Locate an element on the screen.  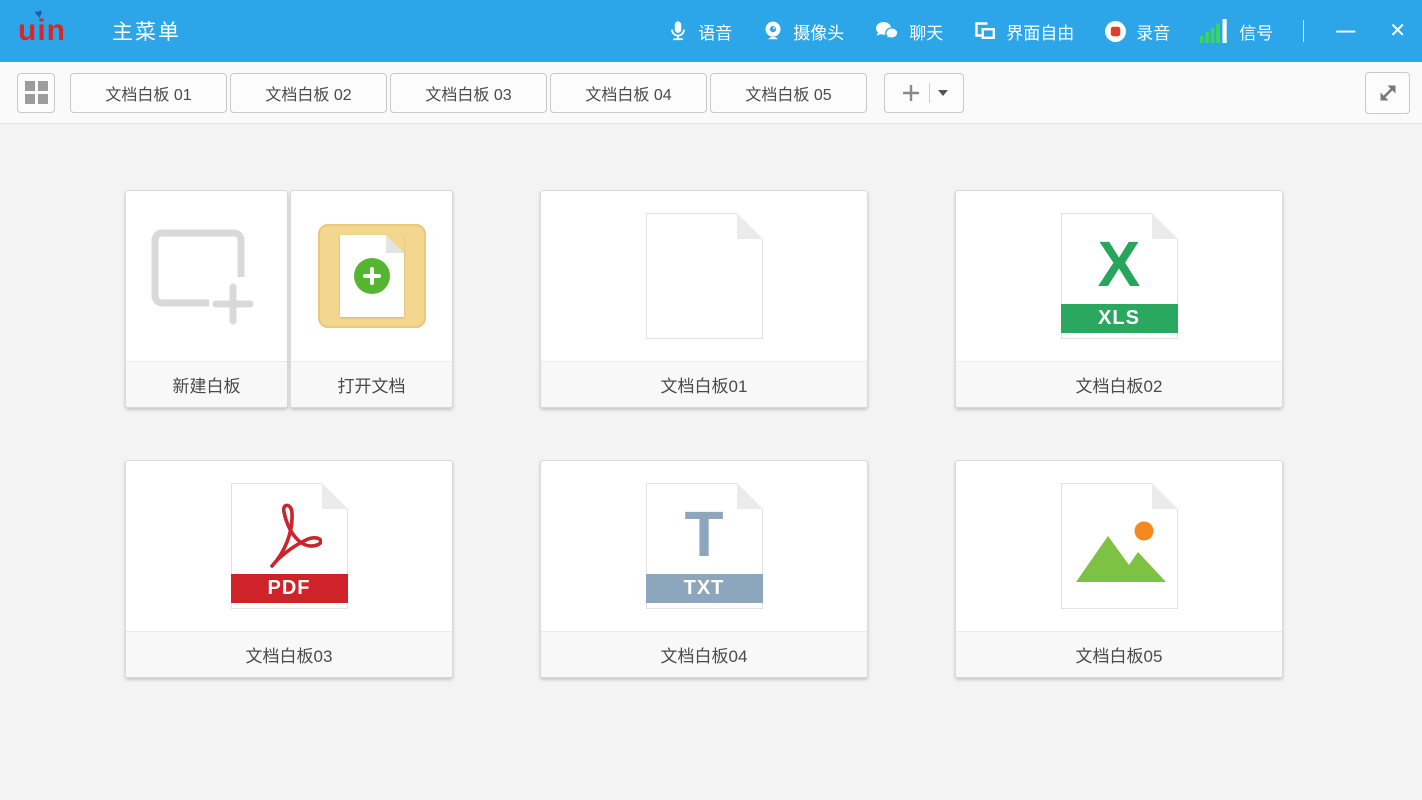
document-card-03: PDF 文档白板03 is located at coordinates (289, 569).